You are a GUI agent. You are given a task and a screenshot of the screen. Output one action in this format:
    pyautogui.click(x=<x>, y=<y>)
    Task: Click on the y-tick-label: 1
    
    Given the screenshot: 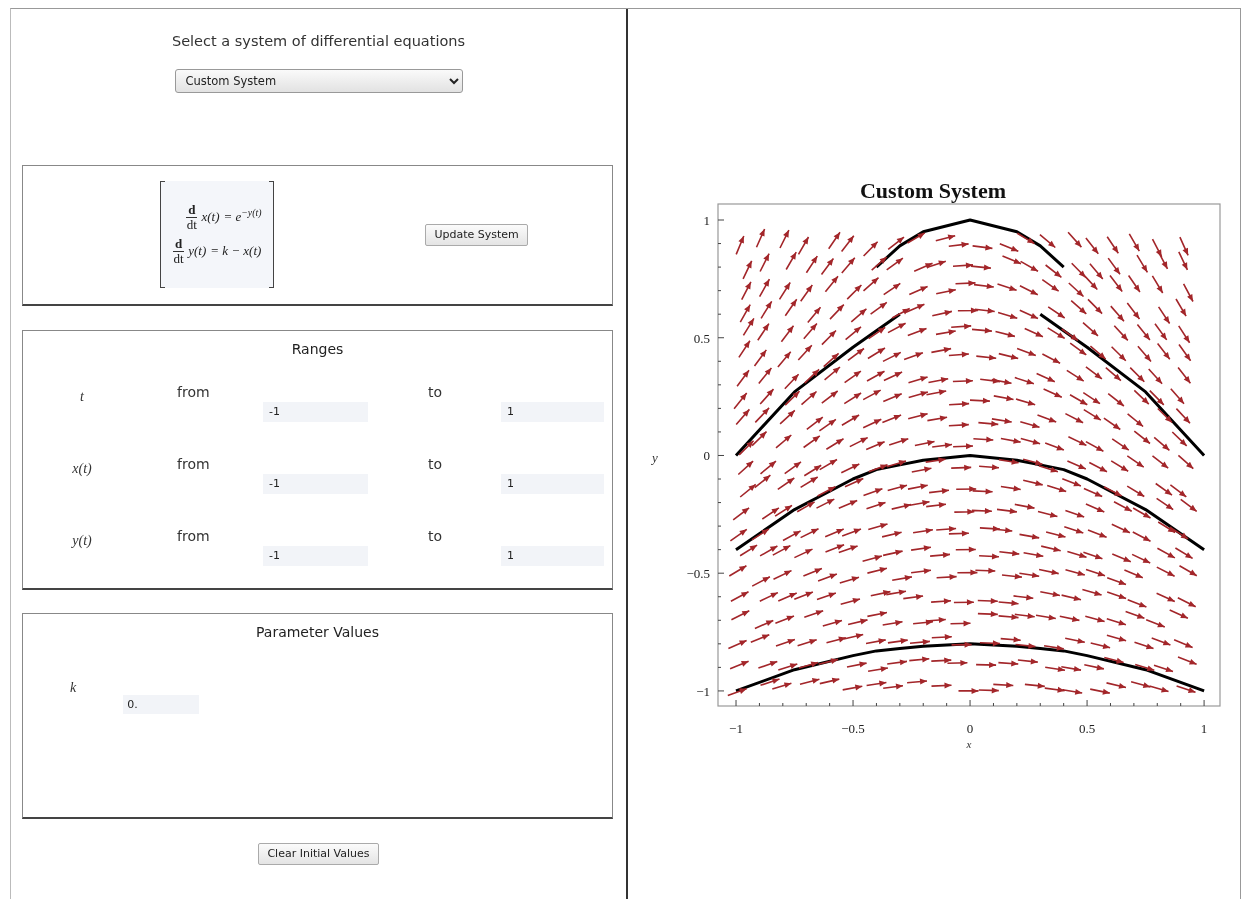 What is the action you would take?
    pyautogui.click(x=706, y=220)
    